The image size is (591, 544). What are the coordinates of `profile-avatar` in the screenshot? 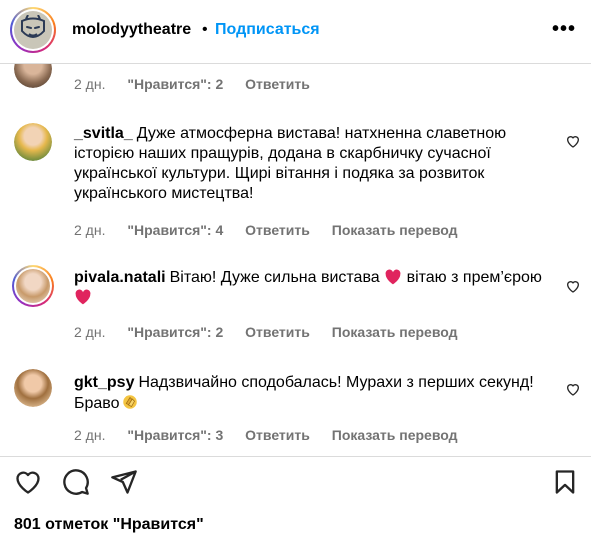 It's located at (33, 30).